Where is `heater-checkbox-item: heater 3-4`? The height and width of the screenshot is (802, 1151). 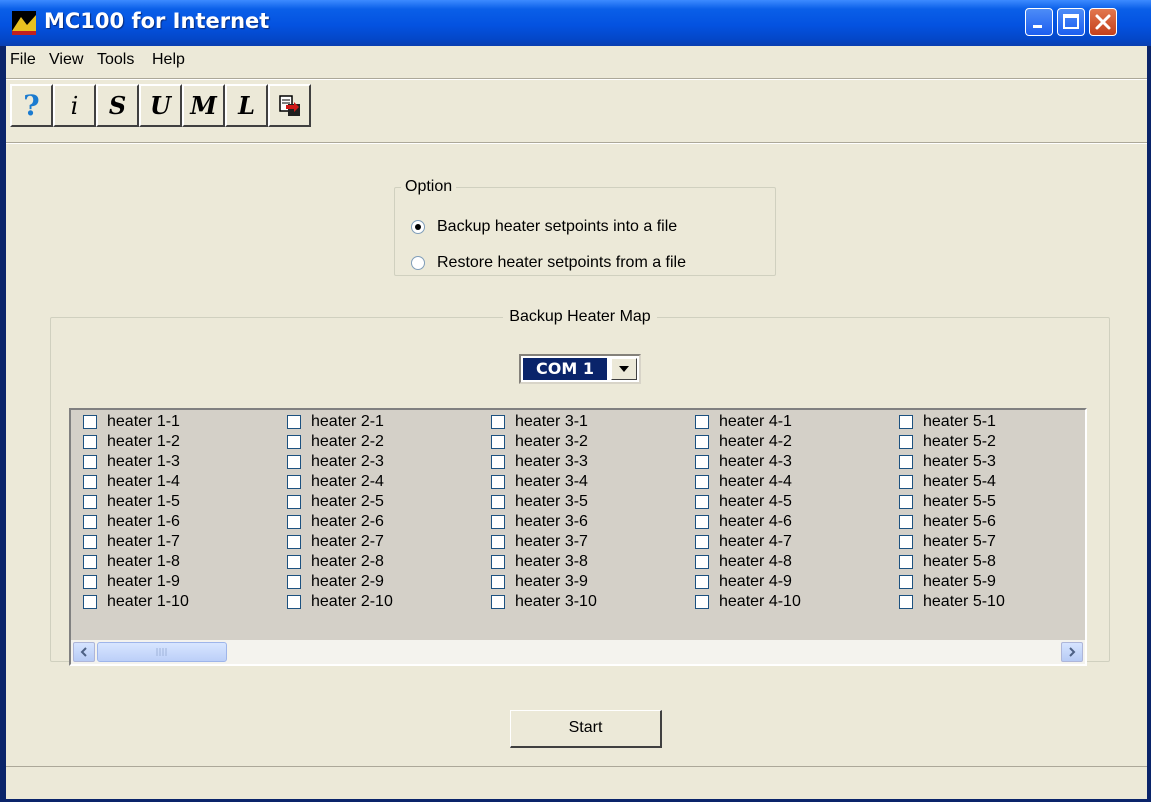 heater-checkbox-item: heater 3-4 is located at coordinates (541, 482).